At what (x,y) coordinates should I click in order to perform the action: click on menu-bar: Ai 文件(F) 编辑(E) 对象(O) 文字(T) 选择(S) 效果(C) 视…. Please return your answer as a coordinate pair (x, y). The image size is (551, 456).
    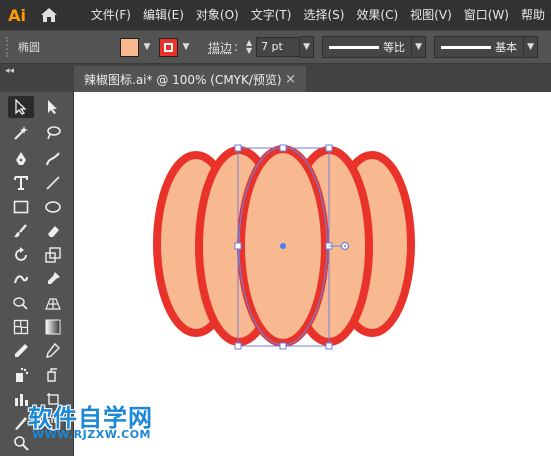
    Looking at the image, I should click on (275, 15).